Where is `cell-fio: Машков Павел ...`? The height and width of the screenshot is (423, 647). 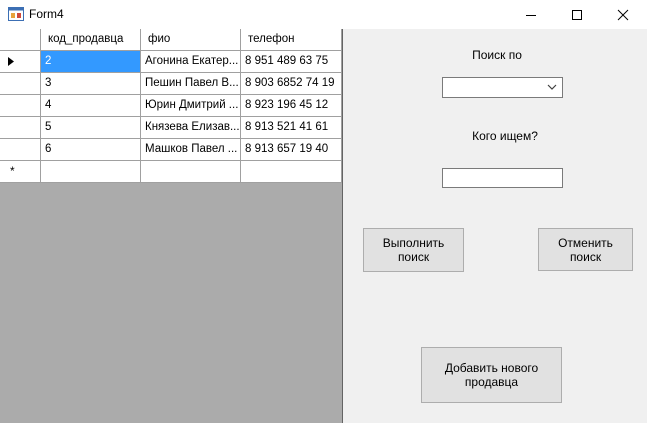 cell-fio: Машков Павел ... is located at coordinates (191, 150).